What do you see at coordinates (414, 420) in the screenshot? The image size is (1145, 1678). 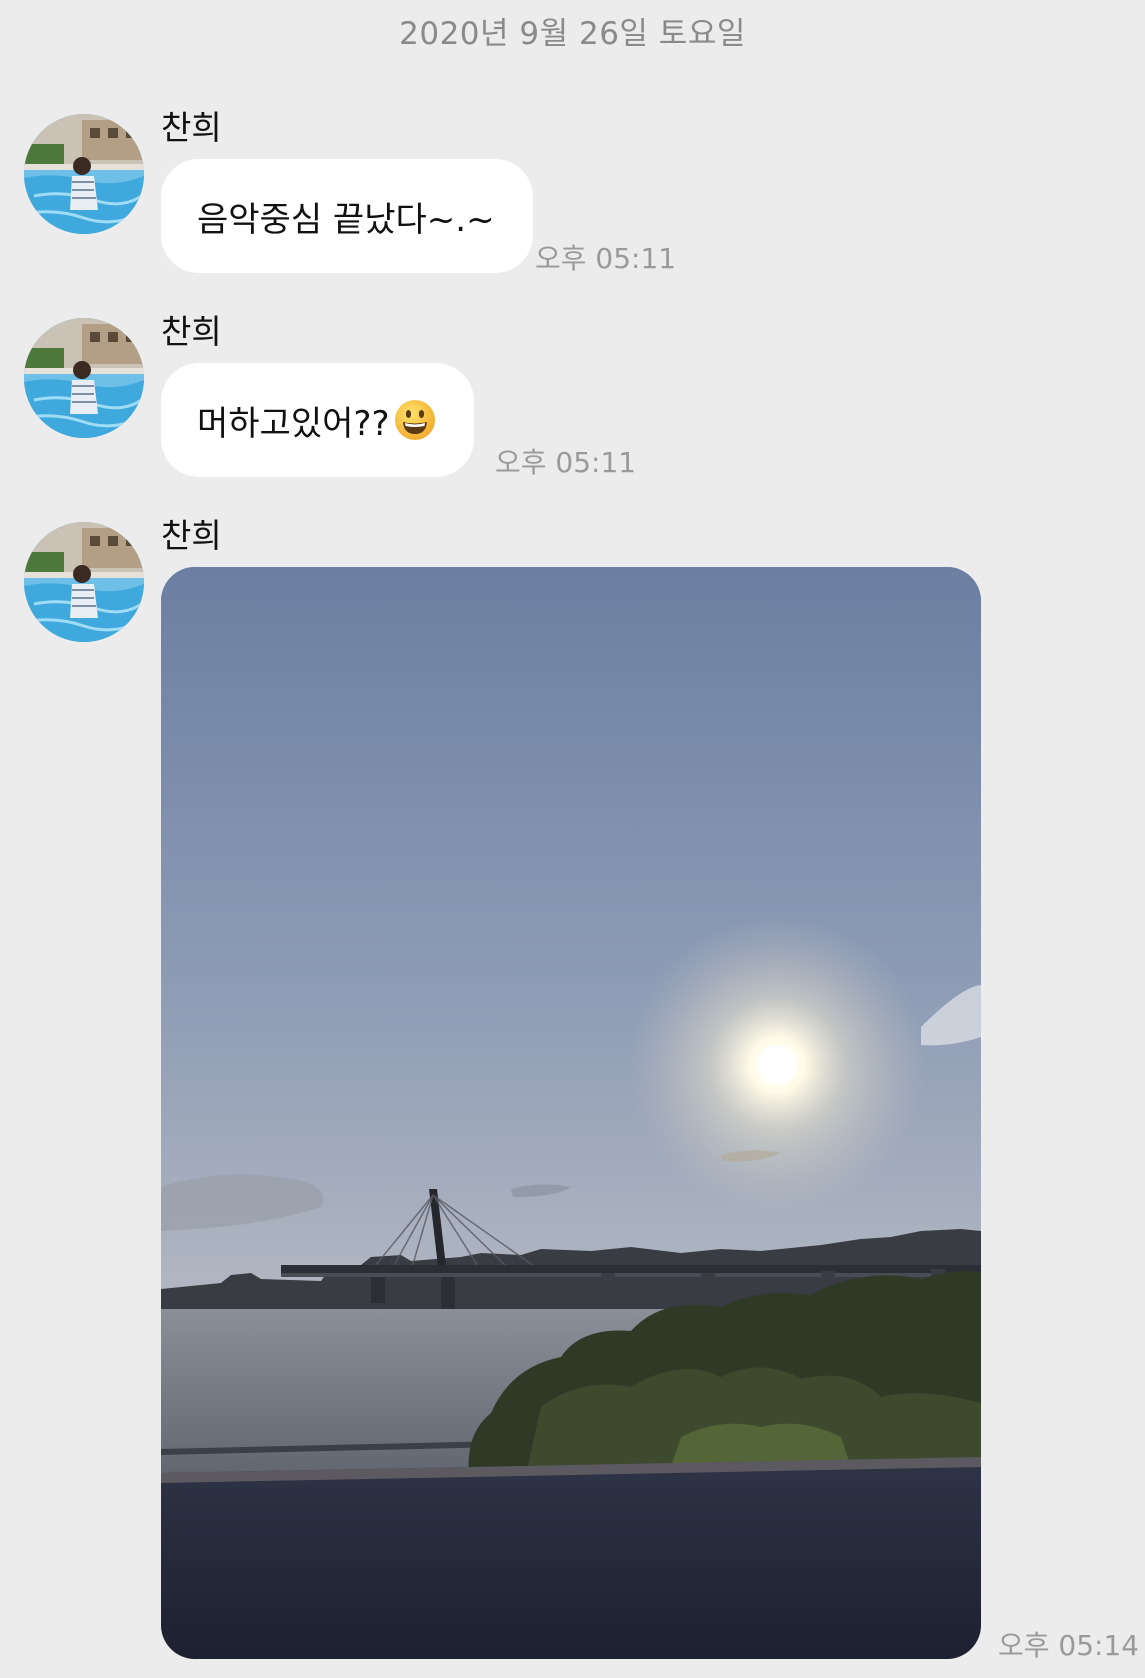 I see `grinning-face-emoji-icon` at bounding box center [414, 420].